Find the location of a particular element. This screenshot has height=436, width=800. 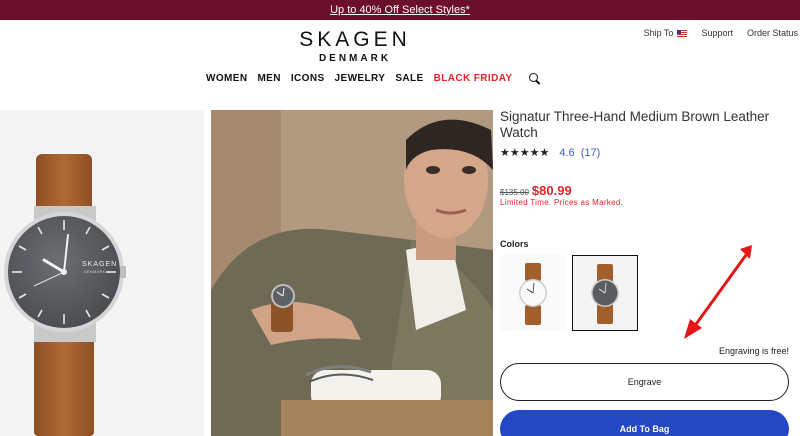

nav-item-men: MEN is located at coordinates (268, 78).